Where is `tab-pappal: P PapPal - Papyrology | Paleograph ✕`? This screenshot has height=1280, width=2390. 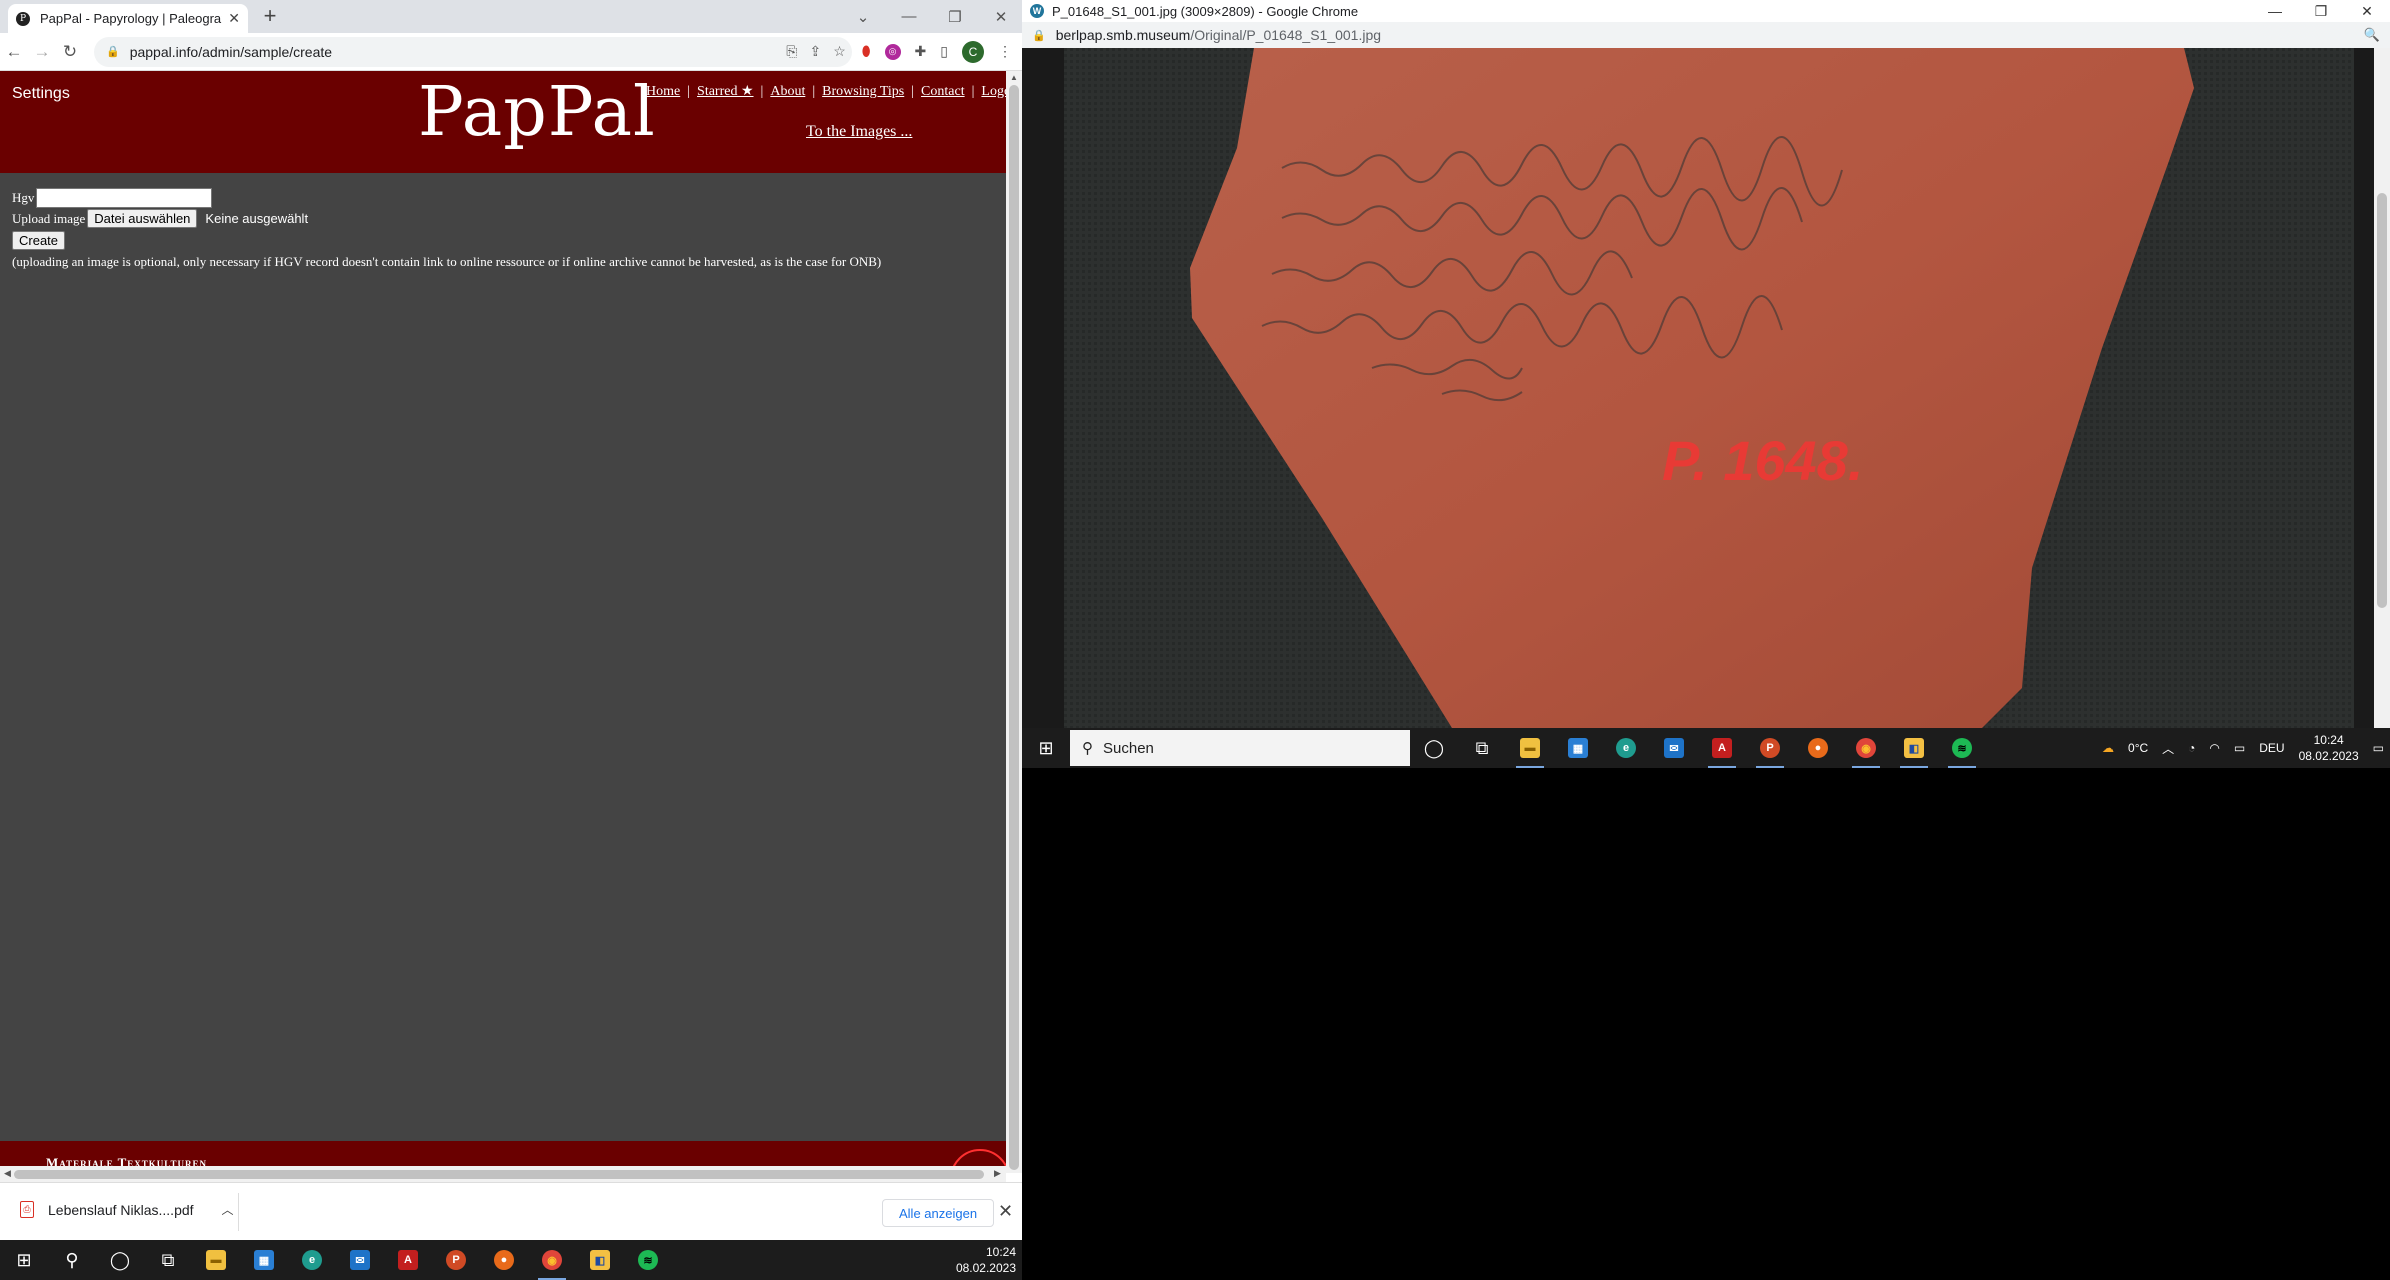 tab-pappal: P PapPal - Papyrology | Paleograph ✕ is located at coordinates (128, 18).